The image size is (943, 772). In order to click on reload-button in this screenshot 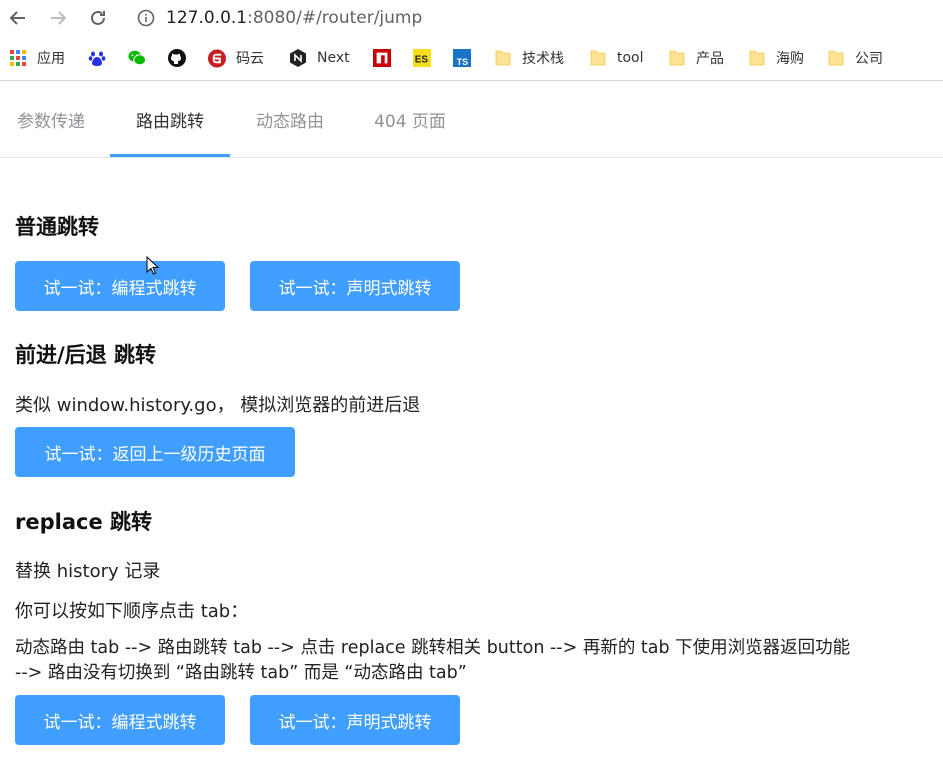, I will do `click(98, 18)`.